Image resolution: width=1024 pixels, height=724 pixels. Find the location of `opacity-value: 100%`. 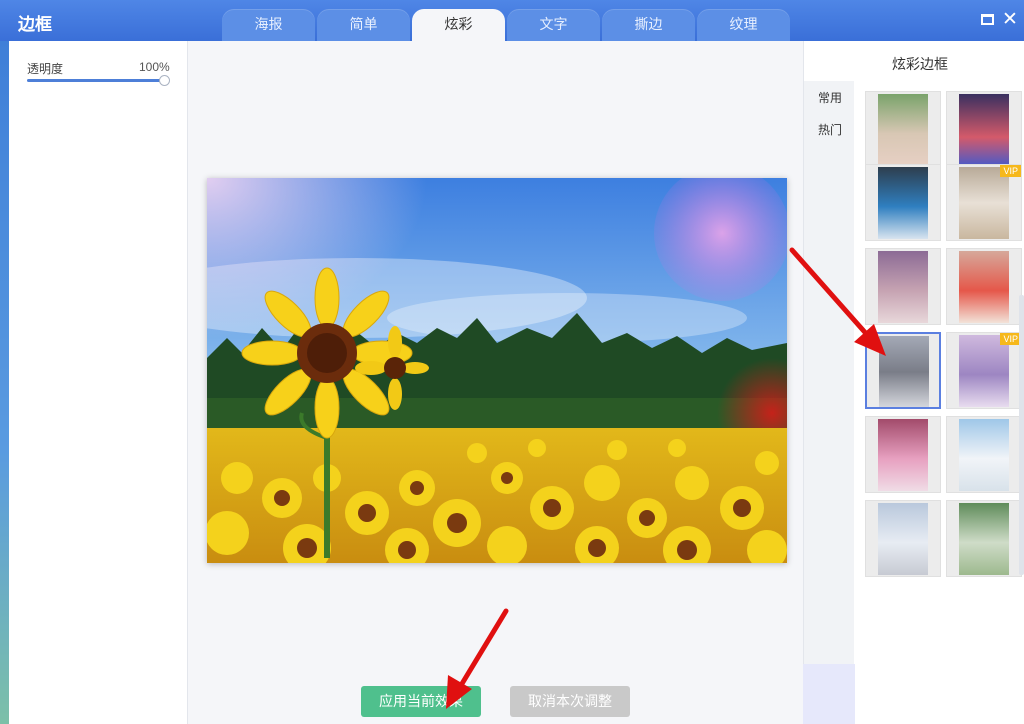

opacity-value: 100% is located at coordinates (154, 67).